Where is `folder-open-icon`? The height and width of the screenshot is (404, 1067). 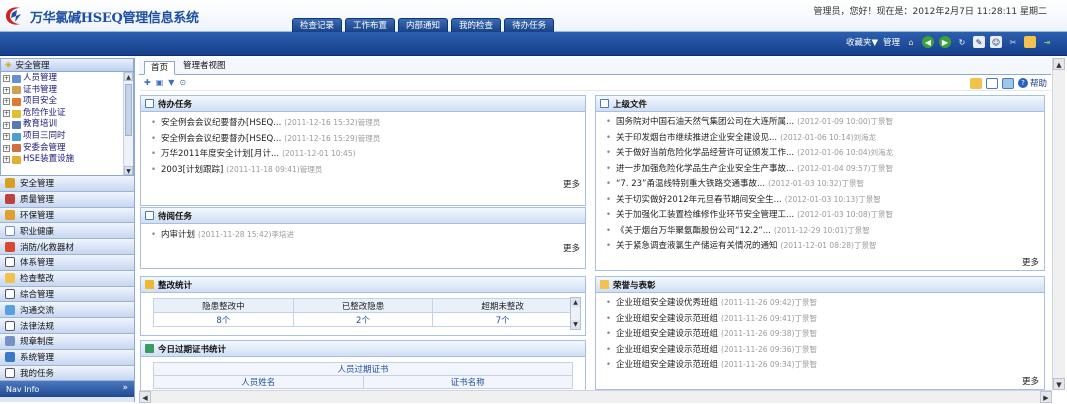
folder-open-icon is located at coordinates (975, 83).